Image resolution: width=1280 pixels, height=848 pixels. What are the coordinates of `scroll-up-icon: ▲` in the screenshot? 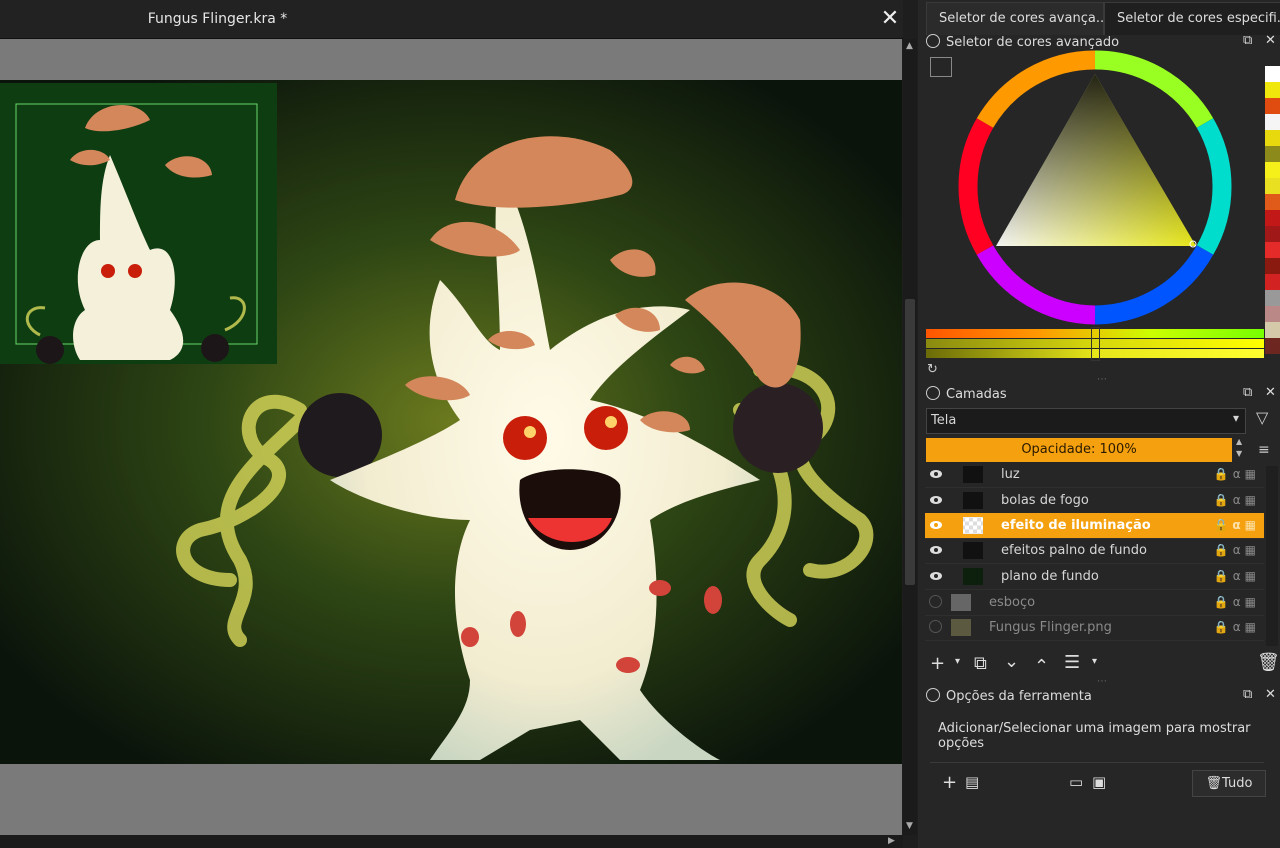 It's located at (909, 46).